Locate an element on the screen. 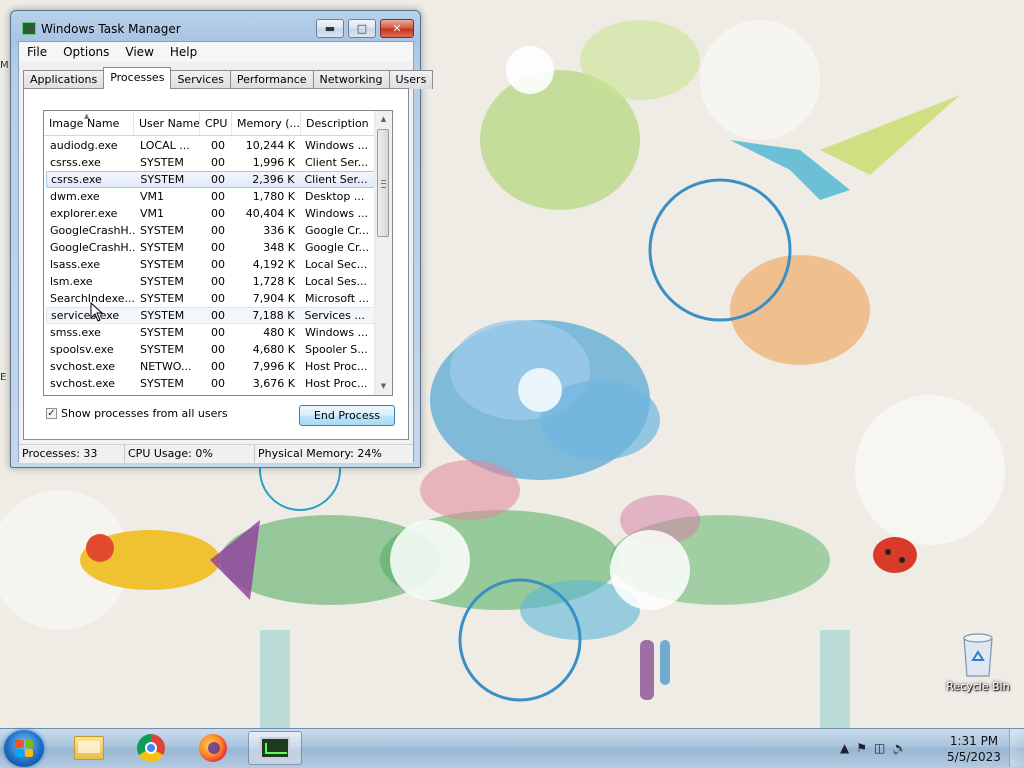 The image size is (1024, 768). taskbar-firefox is located at coordinates (213, 748).